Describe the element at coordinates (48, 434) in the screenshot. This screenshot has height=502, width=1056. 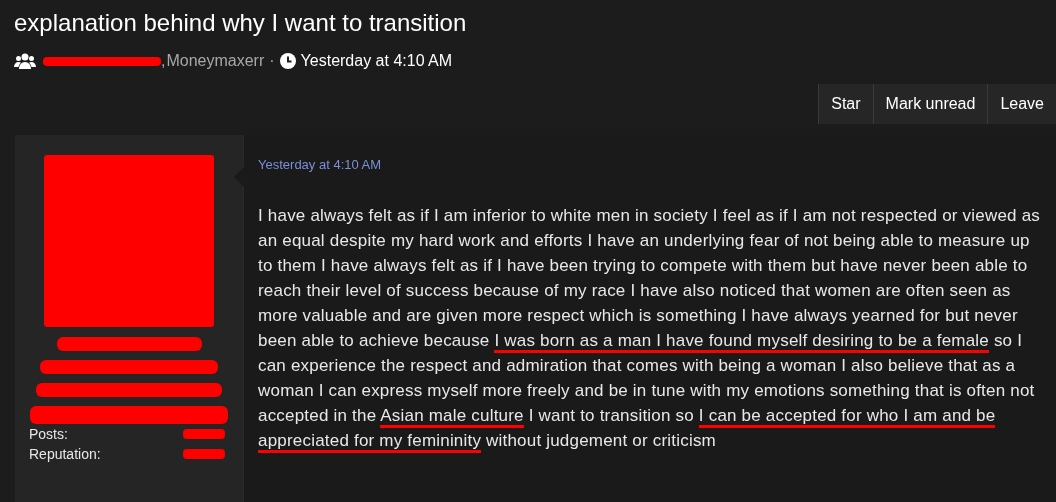
I see `stat-label: Posts:` at that location.